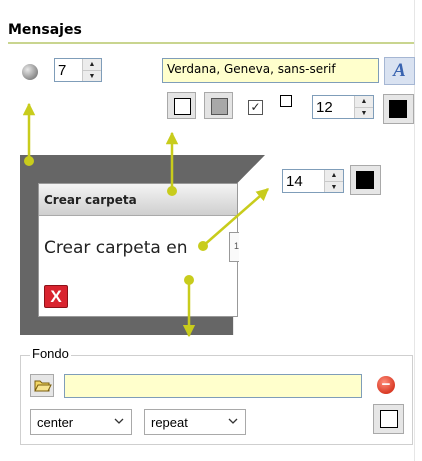 This screenshot has width=422, height=461. I want to click on background-position-value: center, so click(55, 422).